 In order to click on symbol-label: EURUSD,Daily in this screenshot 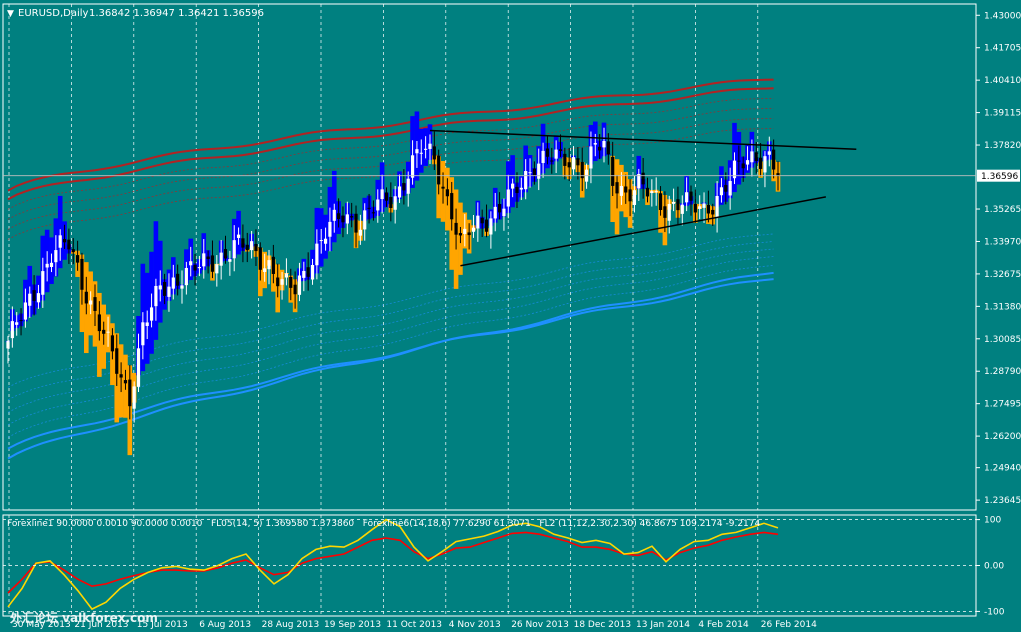, I will do `click(53, 13)`.